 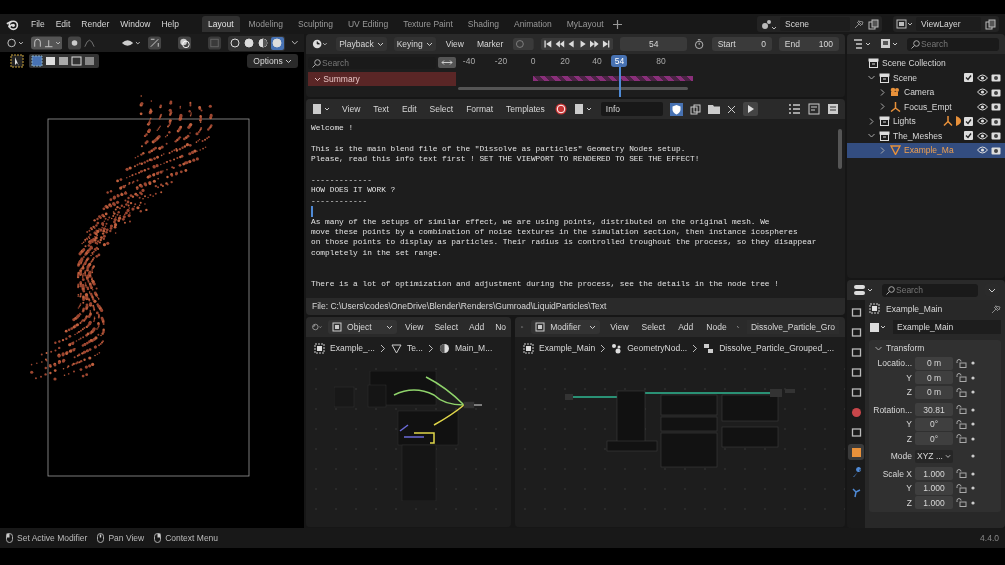 I want to click on outliner-item-label: Focus_Empt, so click(x=932, y=106).